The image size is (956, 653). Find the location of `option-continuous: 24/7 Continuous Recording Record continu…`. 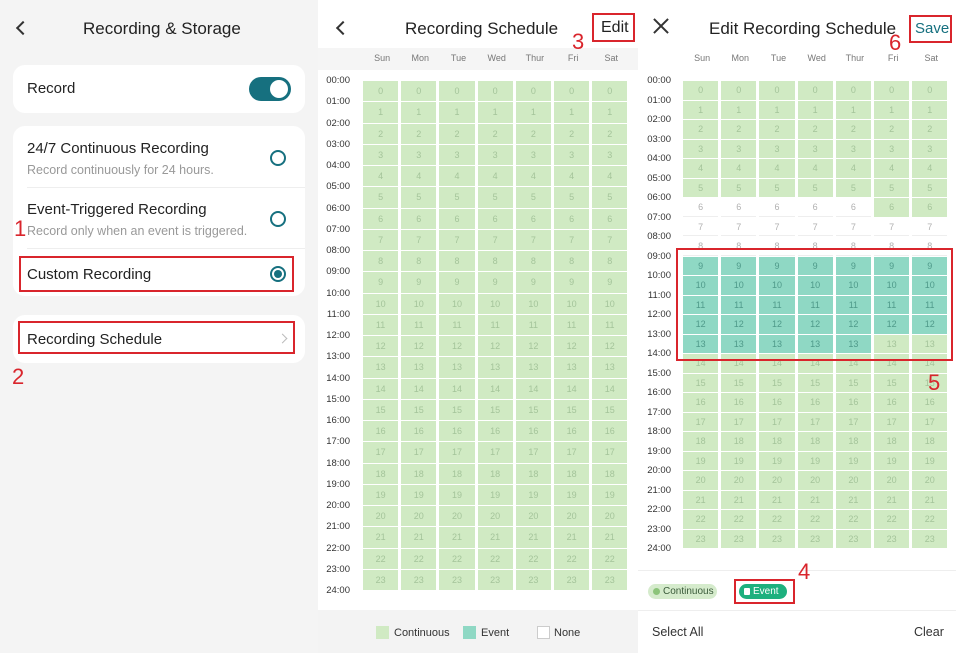

option-continuous: 24/7 Continuous Recording Record continu… is located at coordinates (159, 156).